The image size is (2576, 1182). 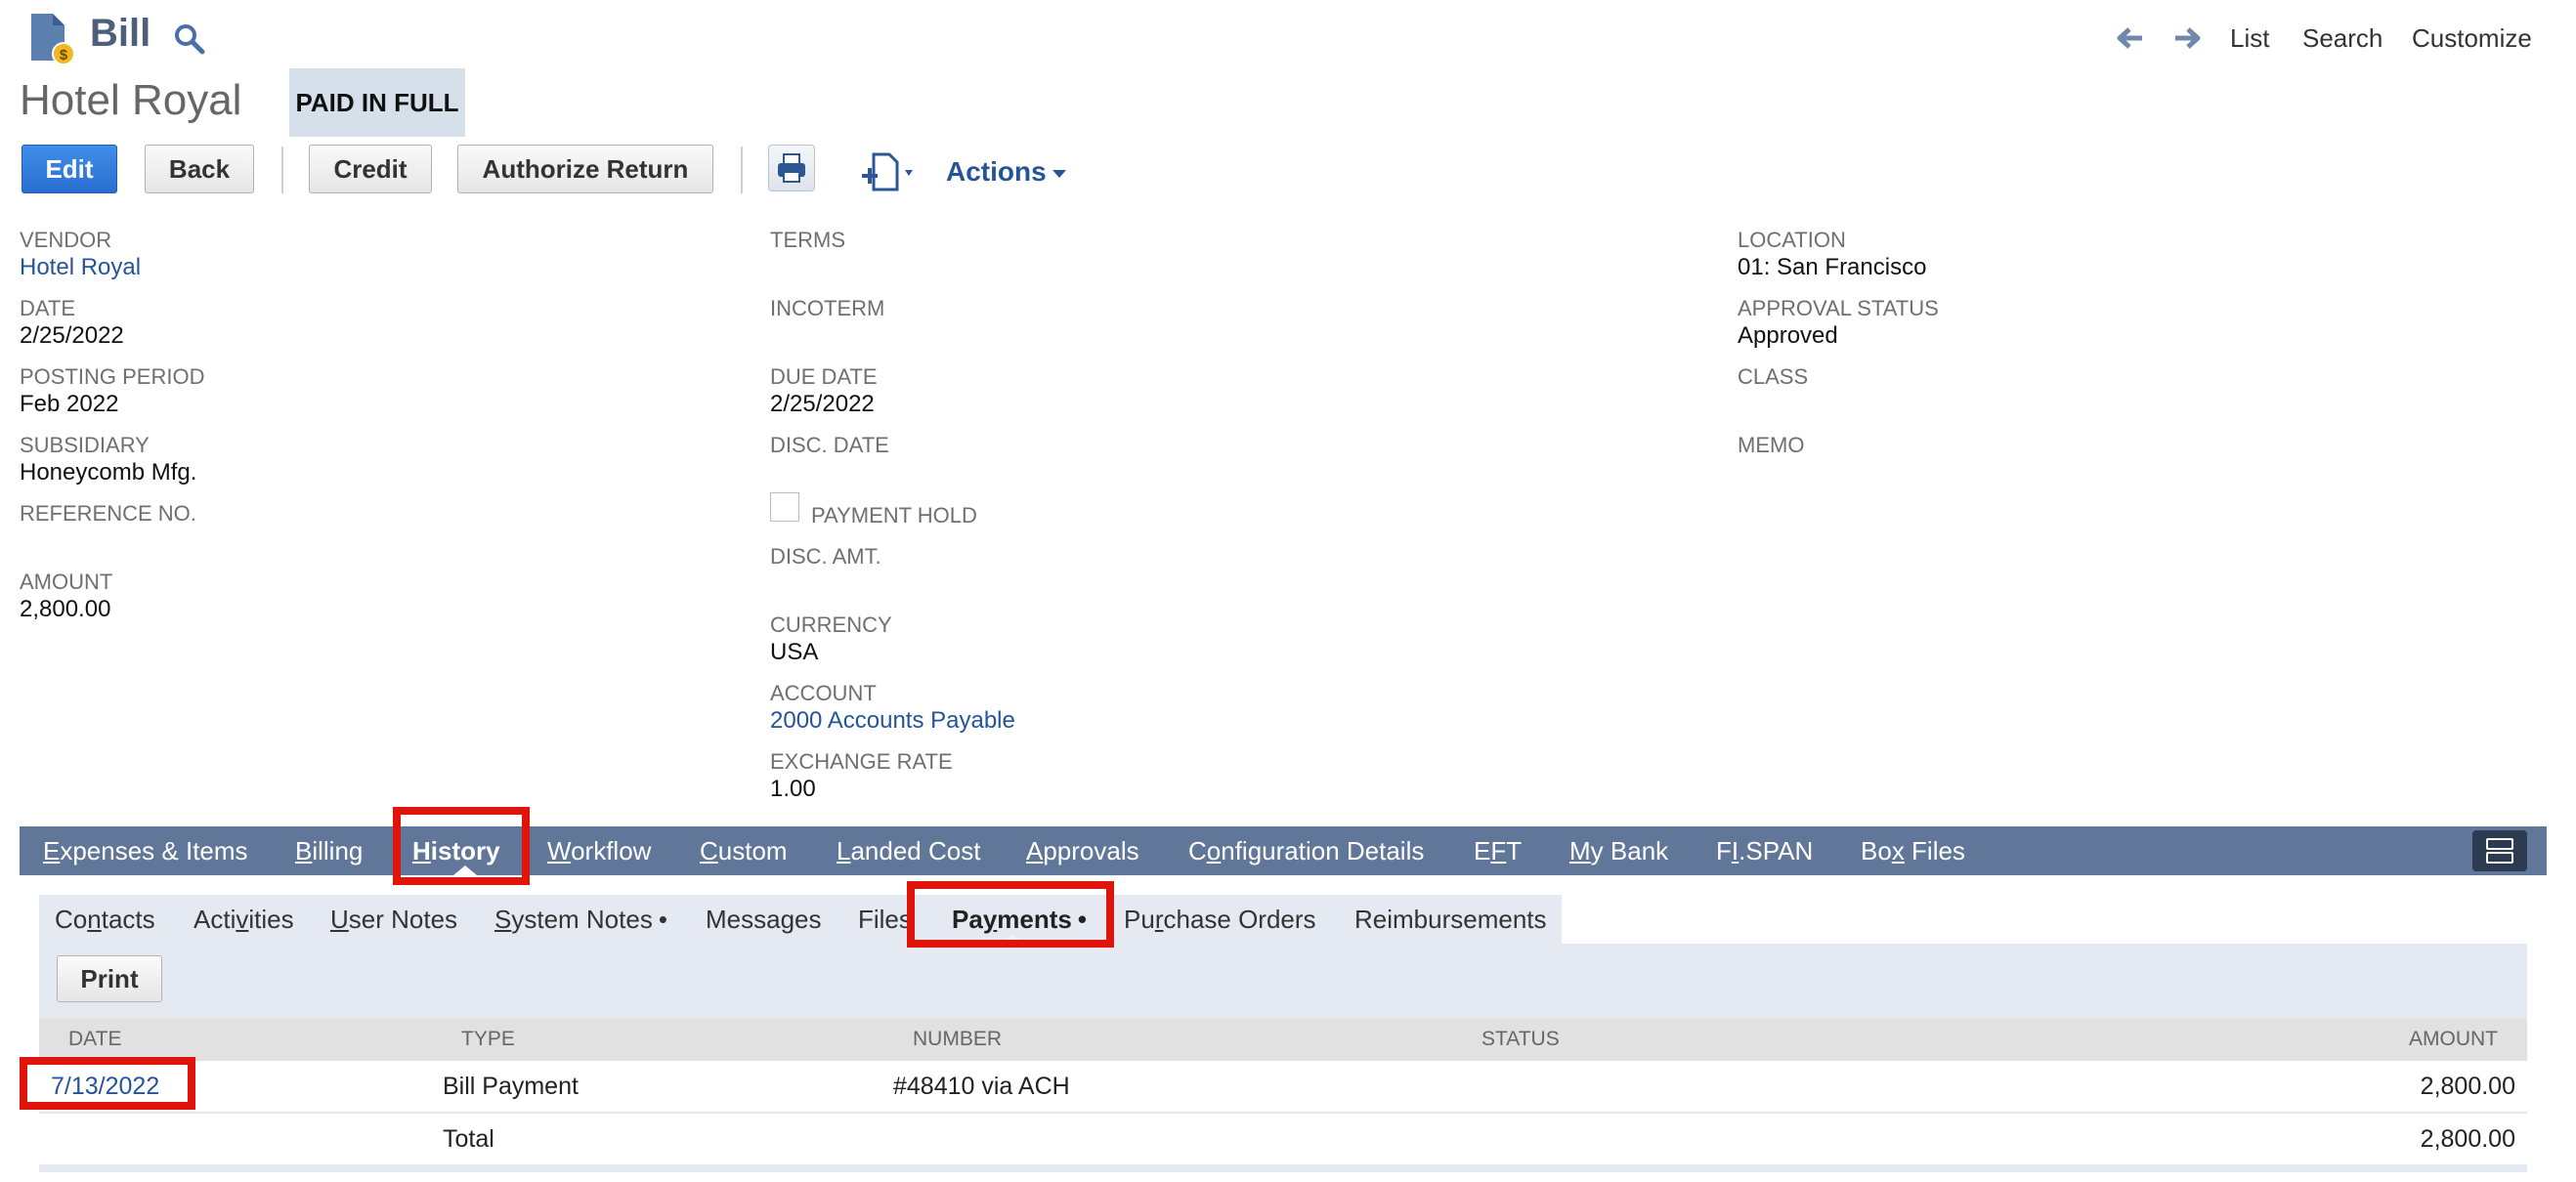 What do you see at coordinates (793, 789) in the screenshot?
I see `field-value: 1.00` at bounding box center [793, 789].